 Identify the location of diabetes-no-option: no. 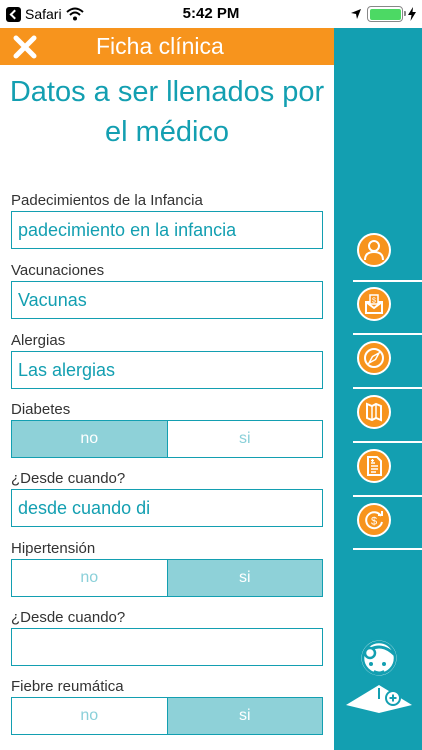
(89, 439).